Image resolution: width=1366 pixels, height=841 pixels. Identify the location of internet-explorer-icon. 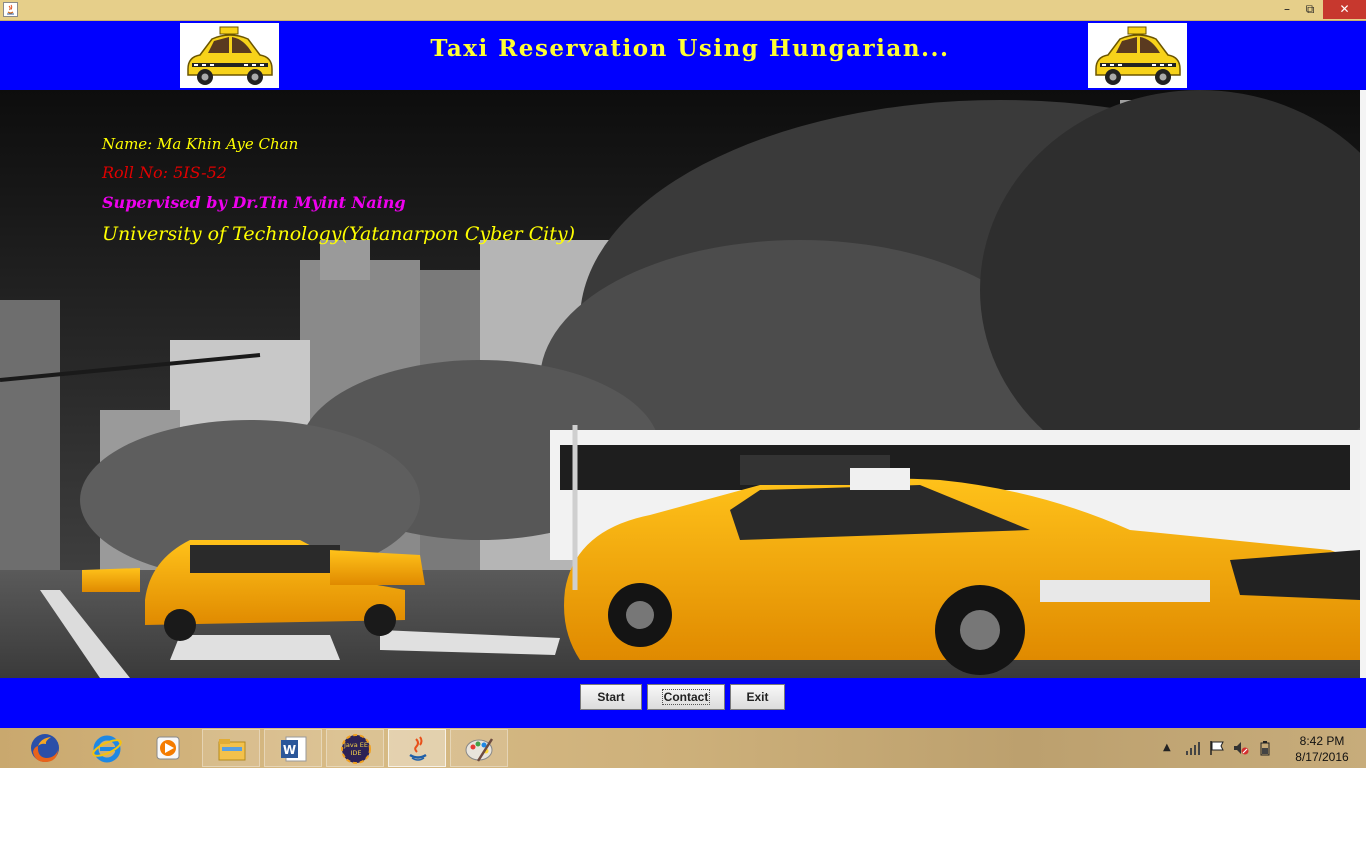
(107, 748).